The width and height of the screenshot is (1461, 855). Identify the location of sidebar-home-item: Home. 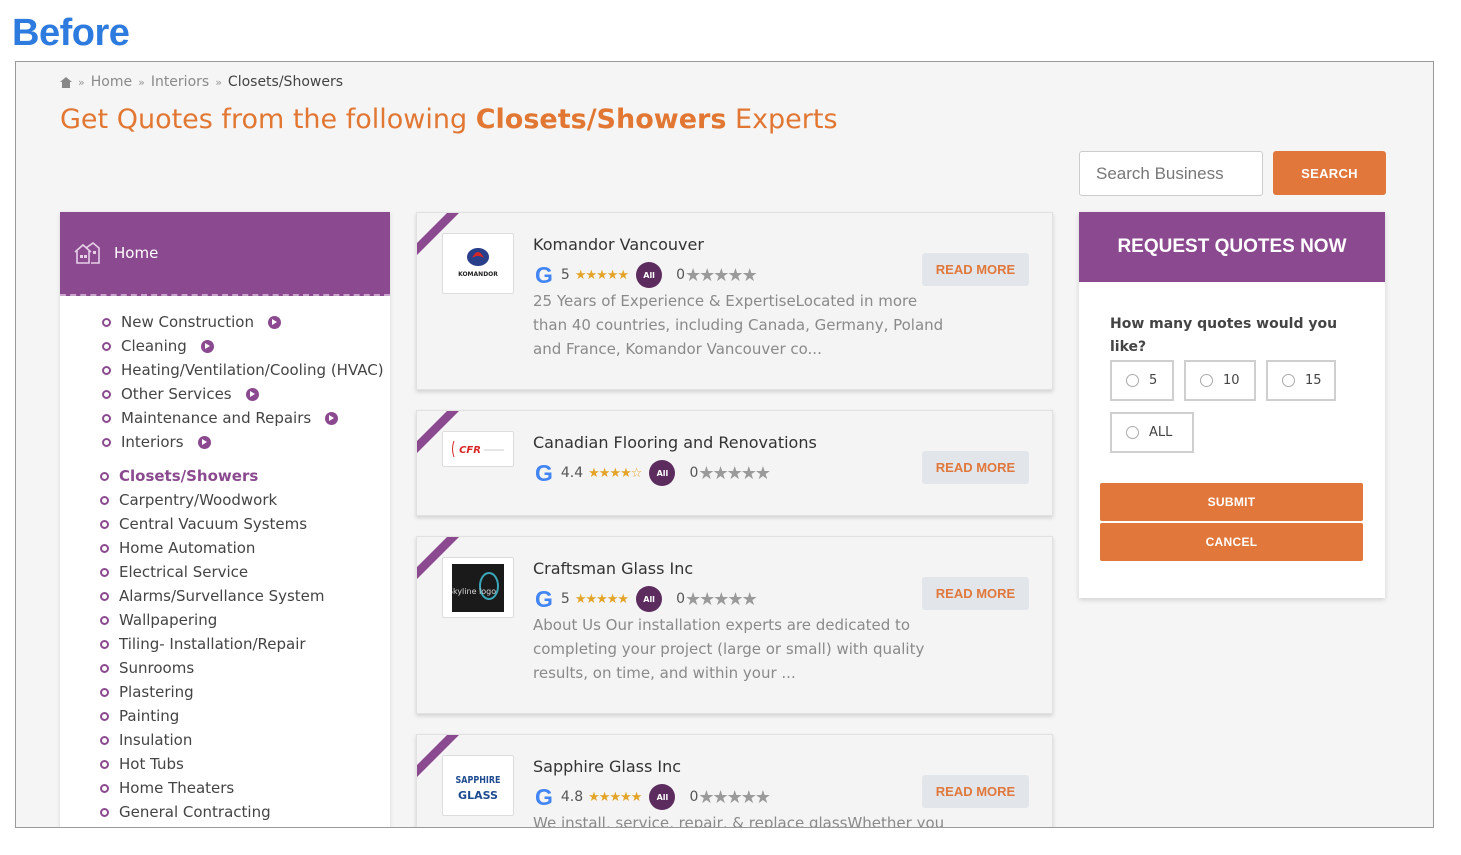
(225, 254).